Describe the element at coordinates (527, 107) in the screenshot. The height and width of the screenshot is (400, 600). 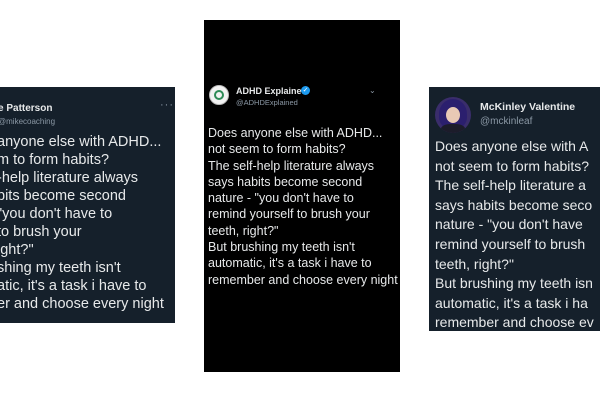
I see `author-name: McKinley Valentine` at that location.